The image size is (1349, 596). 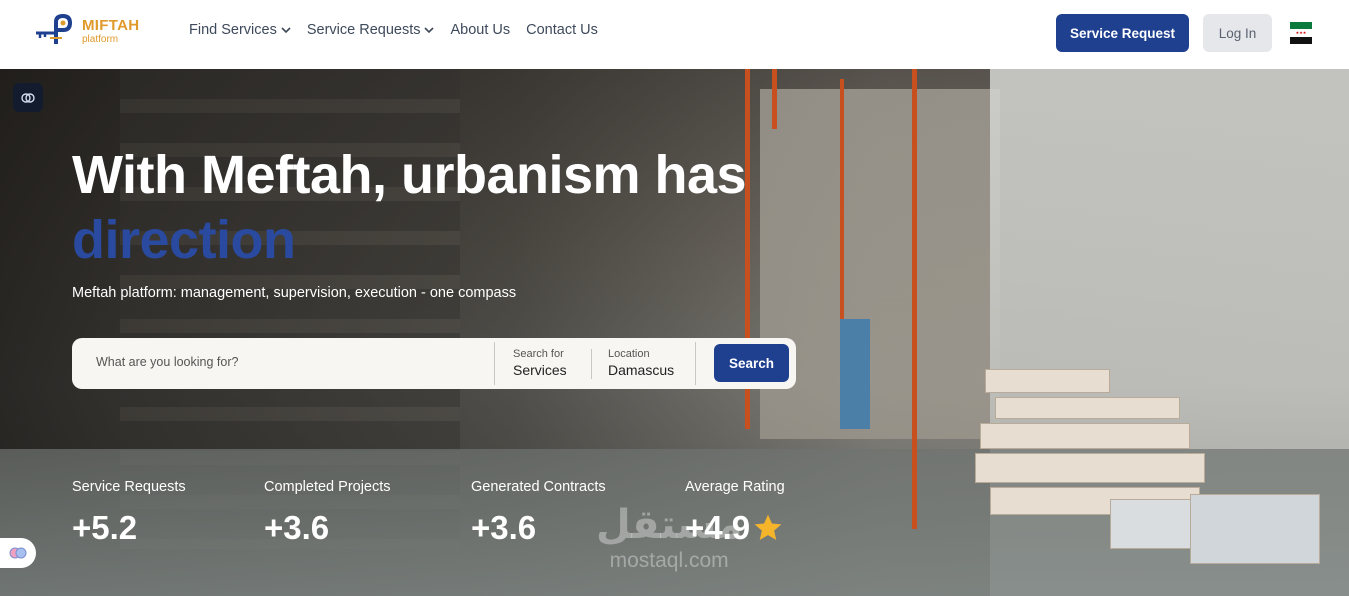 What do you see at coordinates (1301, 33) in the screenshot?
I see `language-flag-icon: ★★★` at bounding box center [1301, 33].